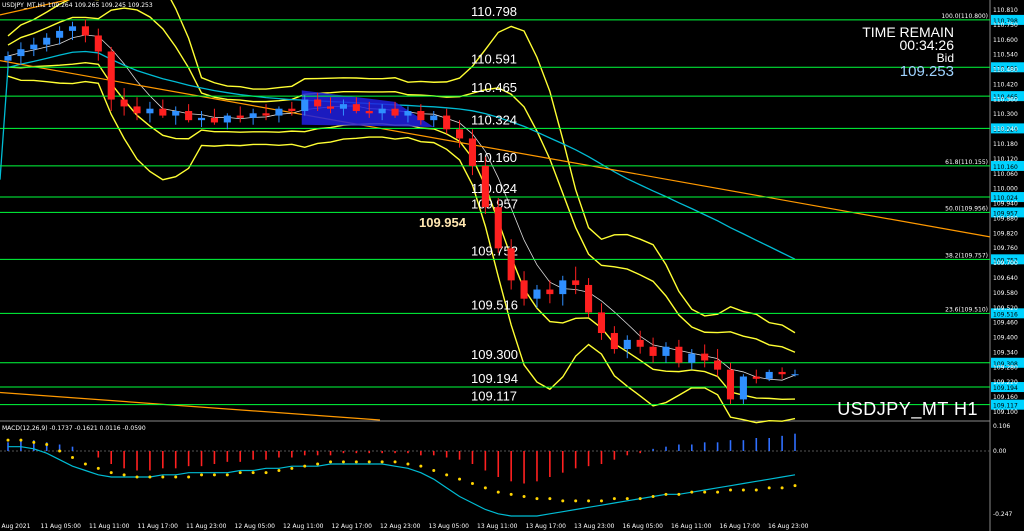 The width and height of the screenshot is (1024, 531). What do you see at coordinates (1005, 99) in the screenshot?
I see `price-axis-tick: 110.360` at bounding box center [1005, 99].